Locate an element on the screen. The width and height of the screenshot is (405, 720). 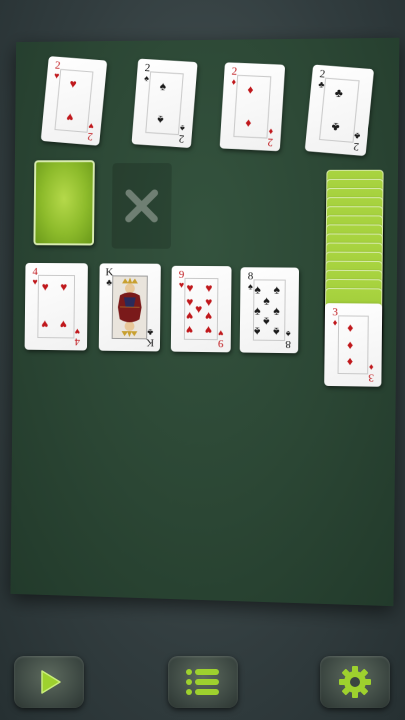
menu-list-icon is located at coordinates (202, 682).